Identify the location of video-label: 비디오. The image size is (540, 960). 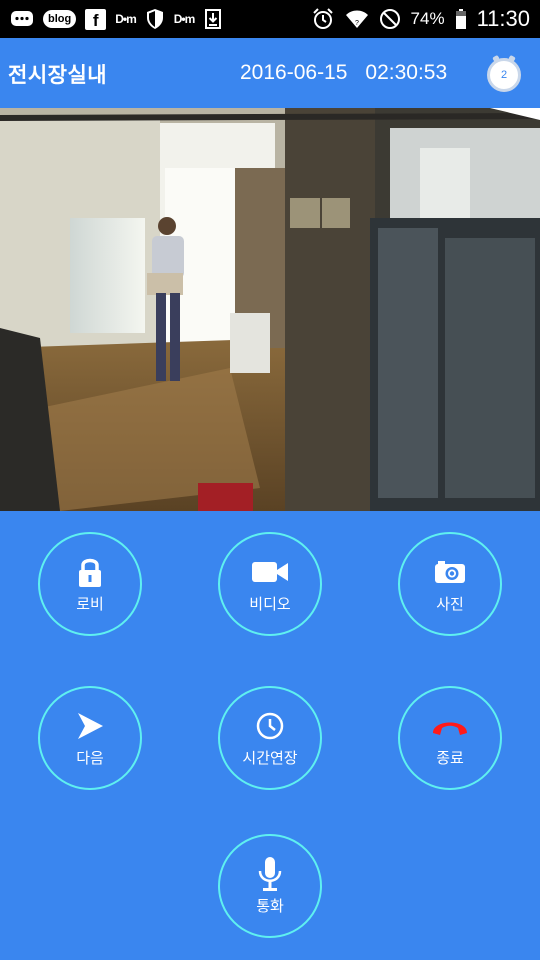
(270, 603).